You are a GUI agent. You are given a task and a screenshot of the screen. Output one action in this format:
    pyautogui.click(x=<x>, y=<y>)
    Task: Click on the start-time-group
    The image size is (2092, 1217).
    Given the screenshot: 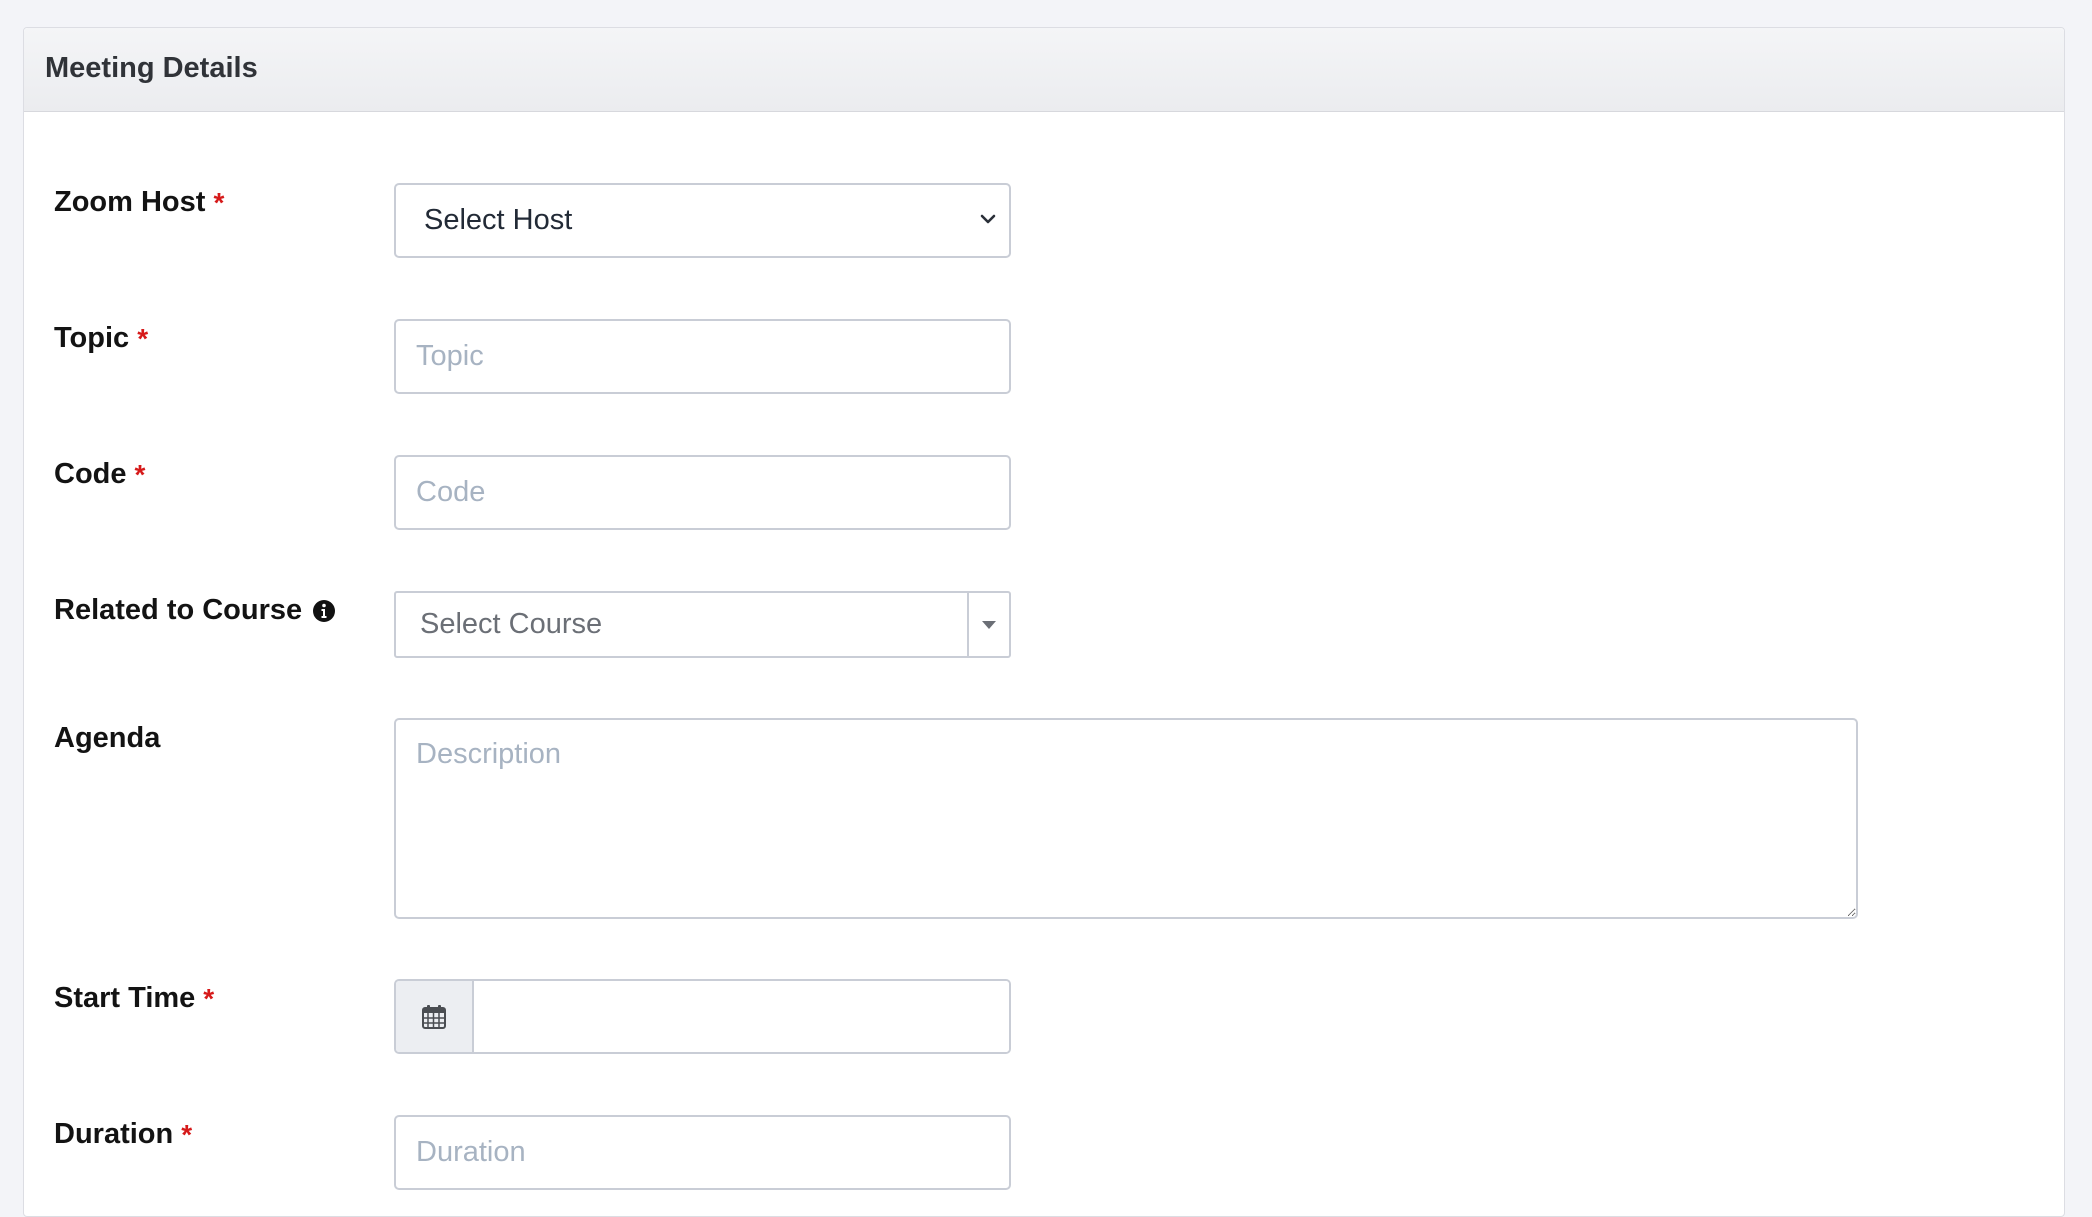 What is the action you would take?
    pyautogui.click(x=702, y=1016)
    